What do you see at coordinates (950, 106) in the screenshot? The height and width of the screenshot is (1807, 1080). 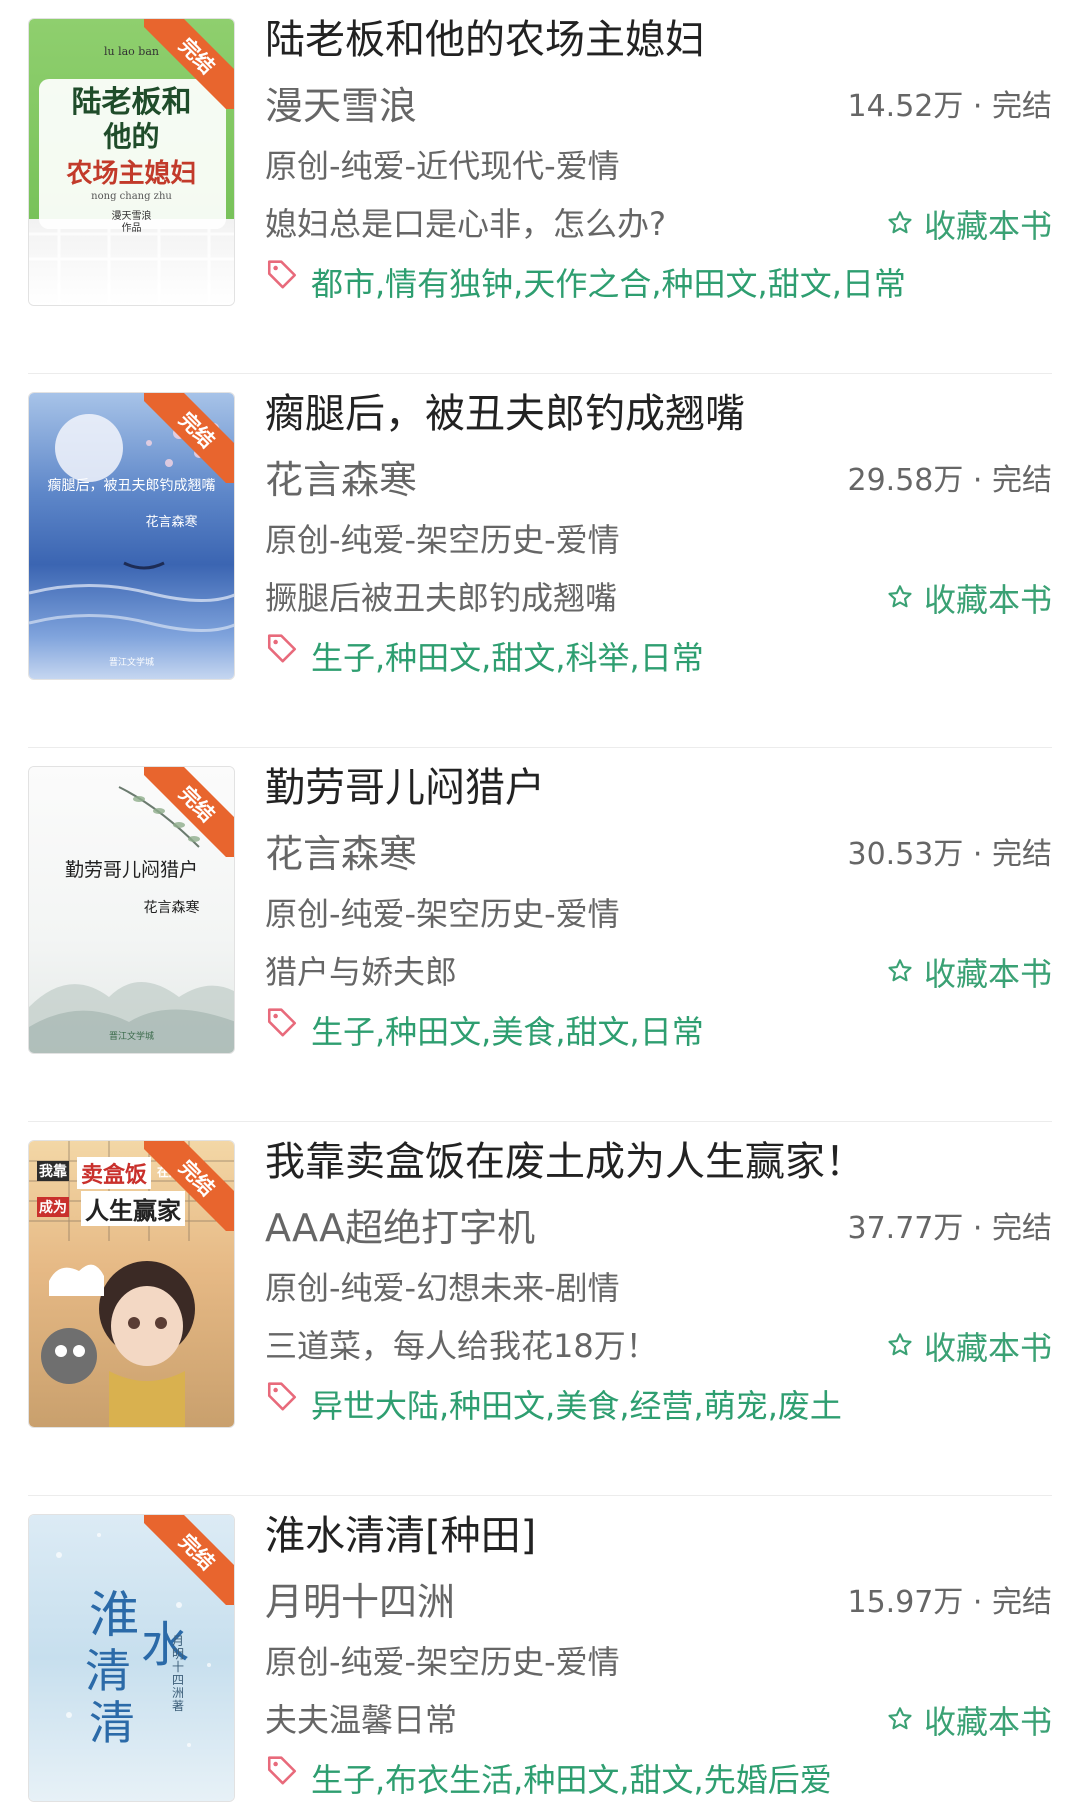 I see `book-stats: 14.52万 · 完结` at bounding box center [950, 106].